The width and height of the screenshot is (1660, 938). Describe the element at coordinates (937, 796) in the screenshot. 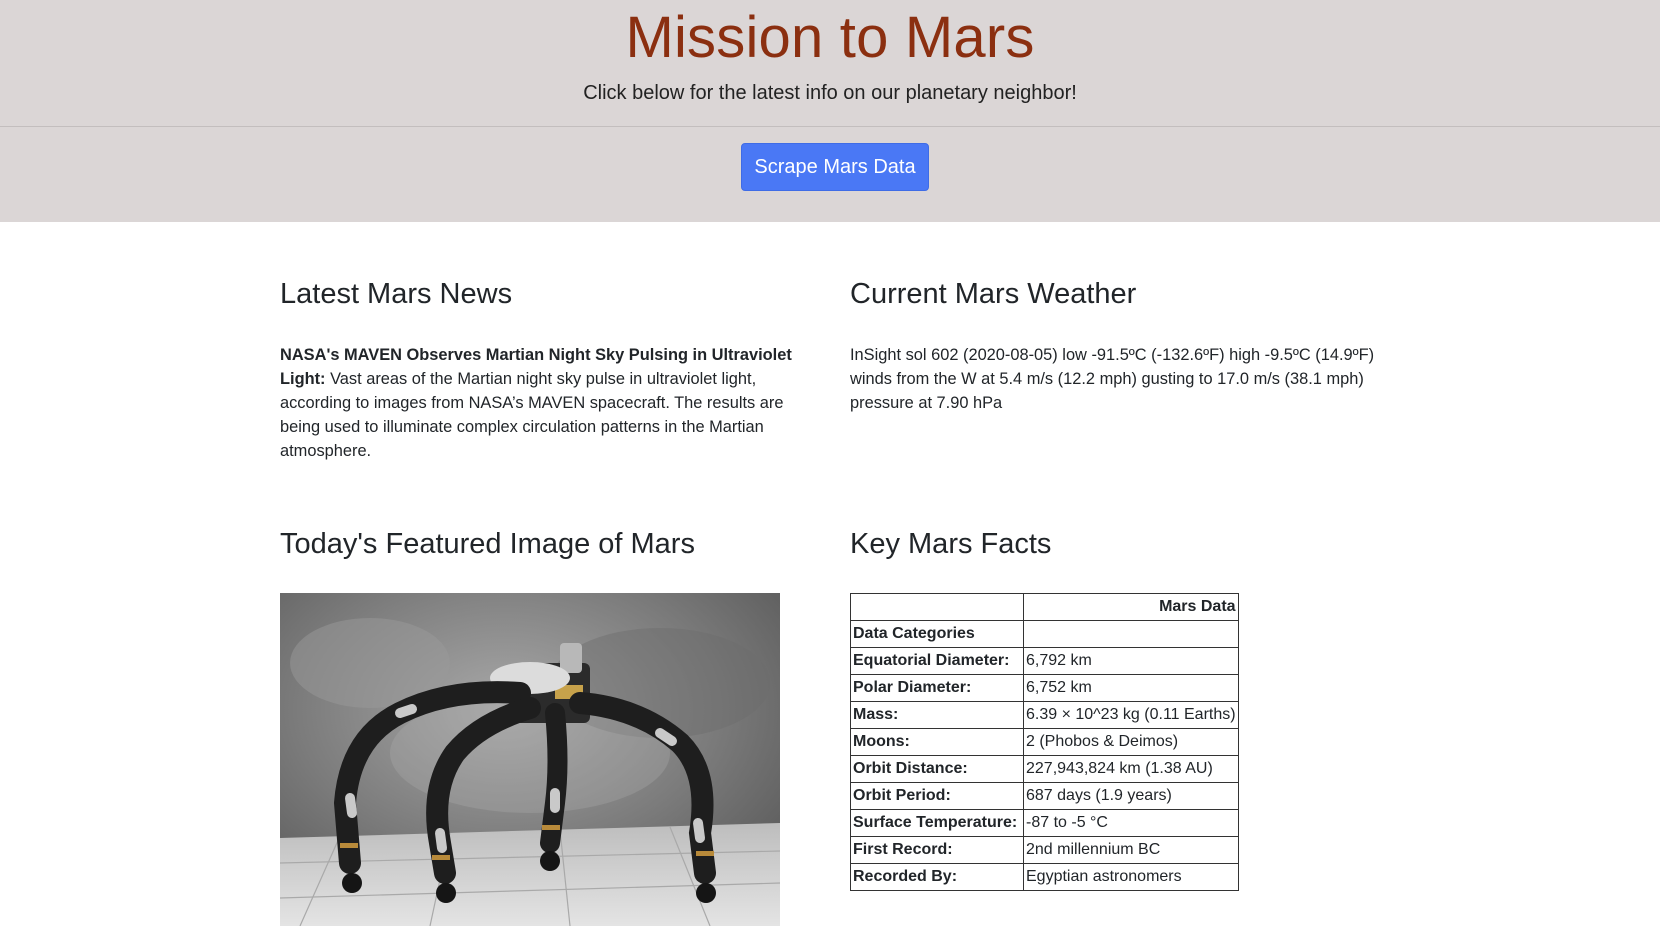

I see `fact-label: Orbit Period:` at that location.